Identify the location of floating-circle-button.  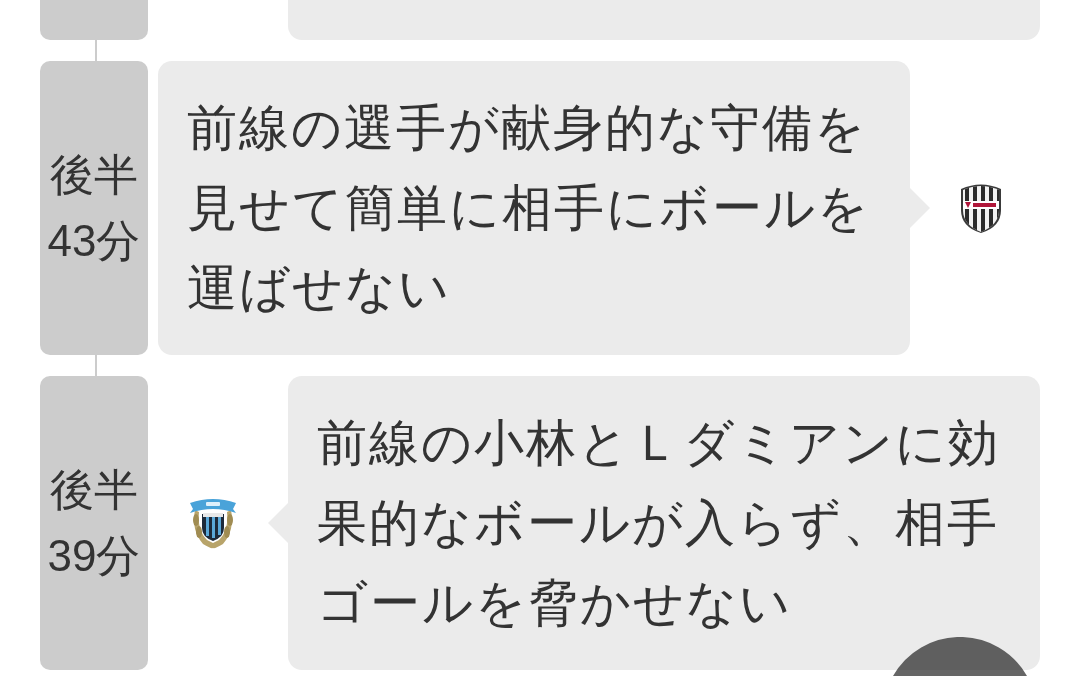
(960, 656).